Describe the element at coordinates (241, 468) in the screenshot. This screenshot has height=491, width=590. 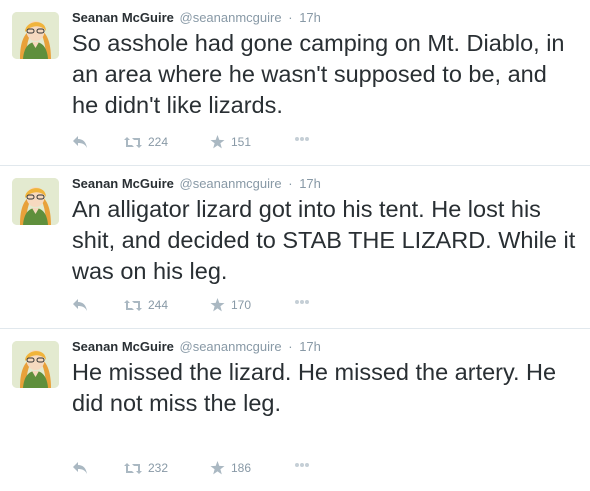
I see `favorite-count: 186` at that location.